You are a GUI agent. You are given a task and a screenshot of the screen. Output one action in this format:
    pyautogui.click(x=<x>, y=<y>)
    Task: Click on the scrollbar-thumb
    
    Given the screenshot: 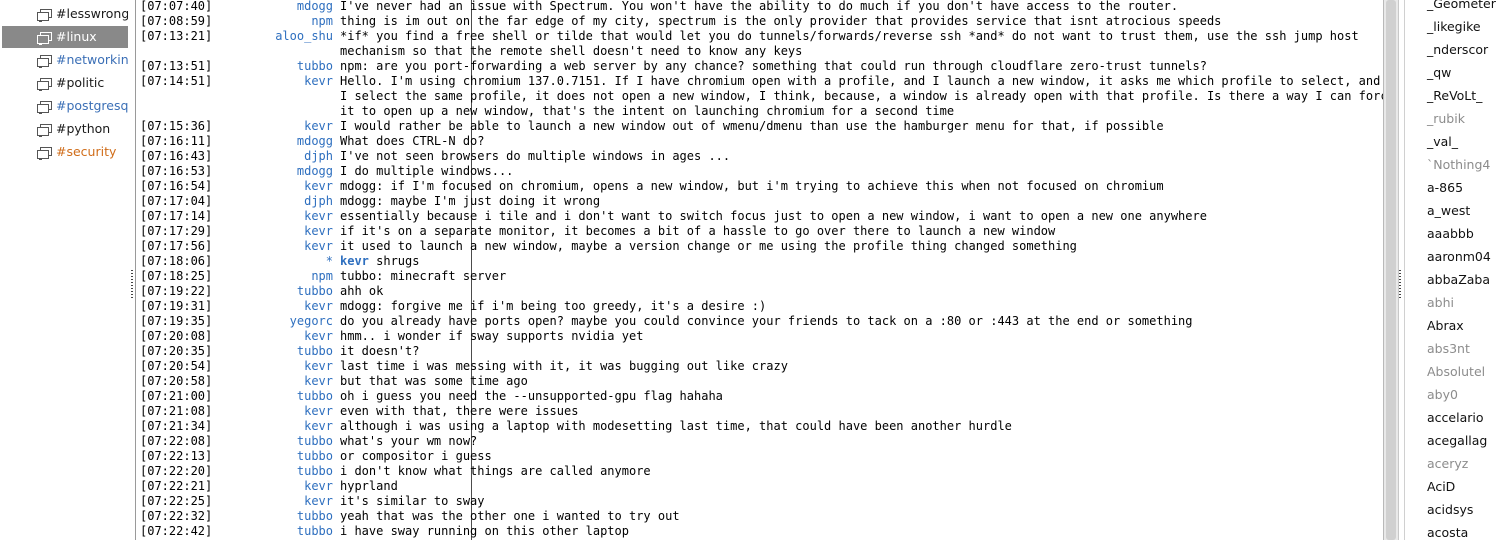 What is the action you would take?
    pyautogui.click(x=1391, y=270)
    